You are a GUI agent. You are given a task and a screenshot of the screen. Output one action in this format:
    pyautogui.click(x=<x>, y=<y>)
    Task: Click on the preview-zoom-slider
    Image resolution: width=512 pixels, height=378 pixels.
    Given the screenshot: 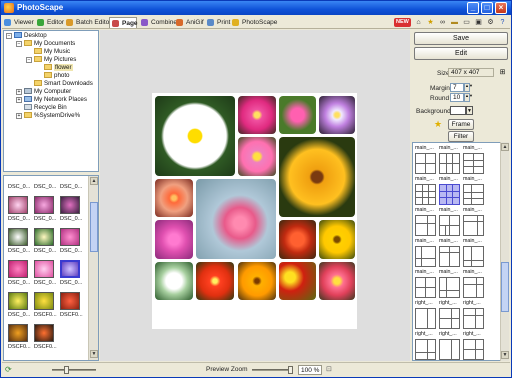 What is the action you would take?
    pyautogui.click(x=272, y=370)
    